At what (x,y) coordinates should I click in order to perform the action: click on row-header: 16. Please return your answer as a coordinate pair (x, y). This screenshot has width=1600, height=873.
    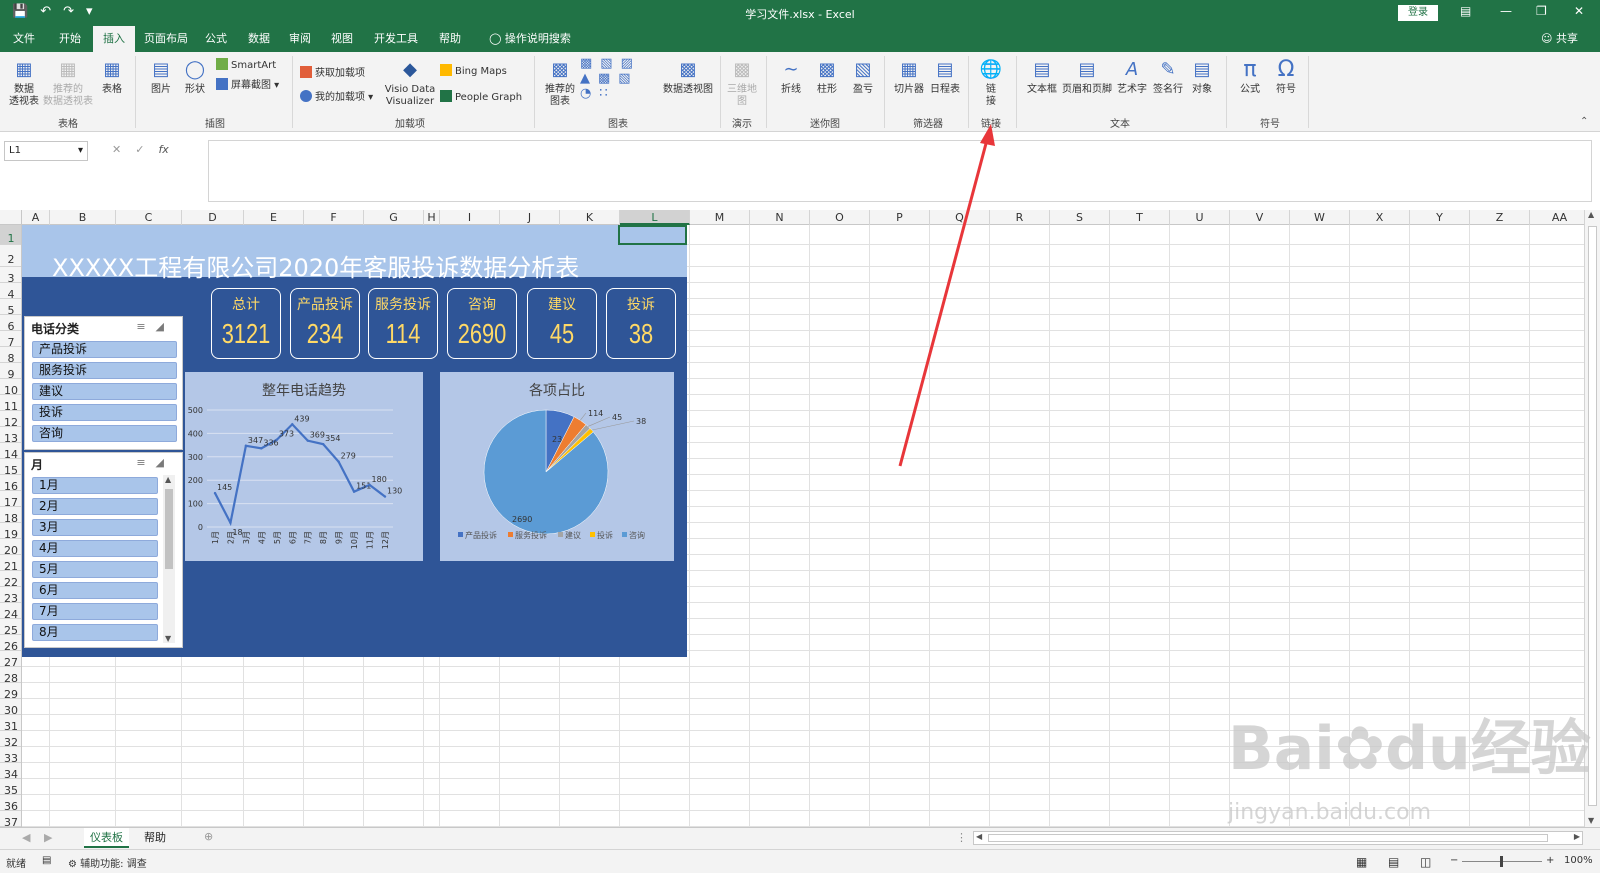
    Looking at the image, I should click on (10, 484).